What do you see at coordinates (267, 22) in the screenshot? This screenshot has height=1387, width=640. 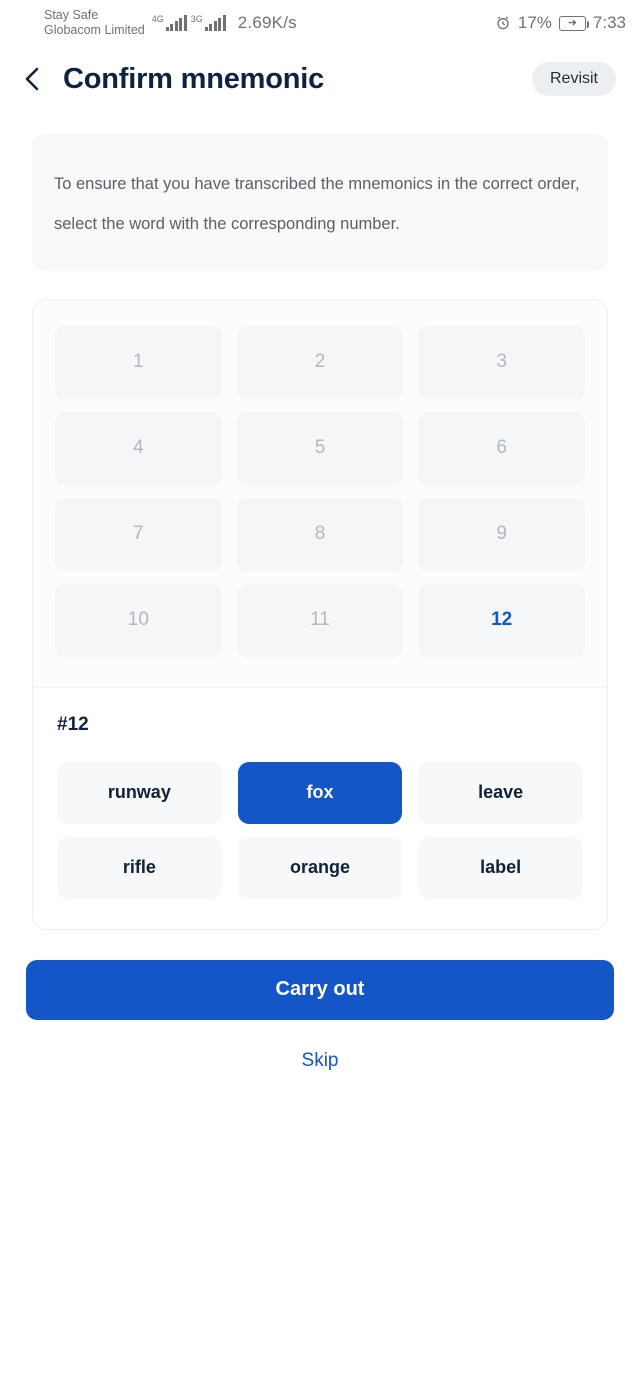 I see `network-speed-label: 2.69K/s` at bounding box center [267, 22].